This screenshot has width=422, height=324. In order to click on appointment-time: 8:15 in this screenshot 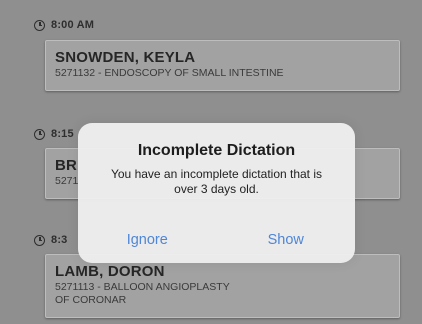, I will do `click(62, 134)`.